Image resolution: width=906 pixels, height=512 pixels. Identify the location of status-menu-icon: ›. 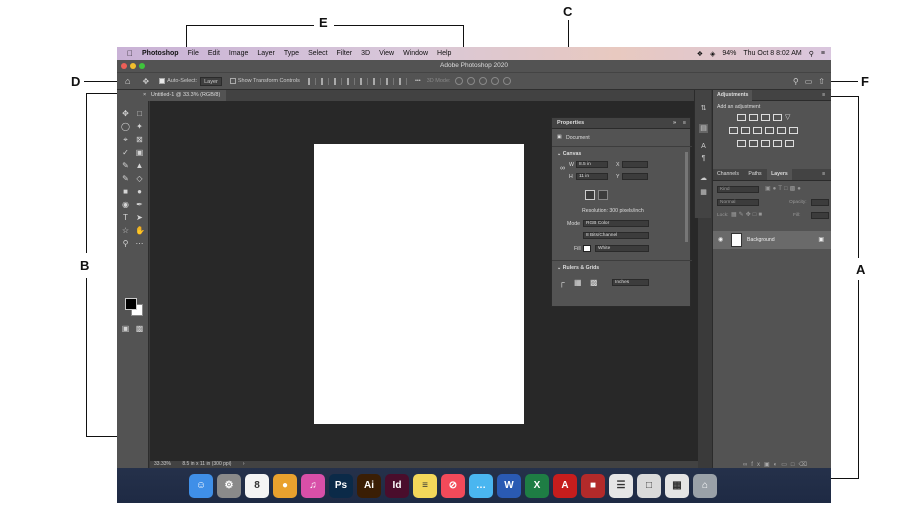
(244, 464).